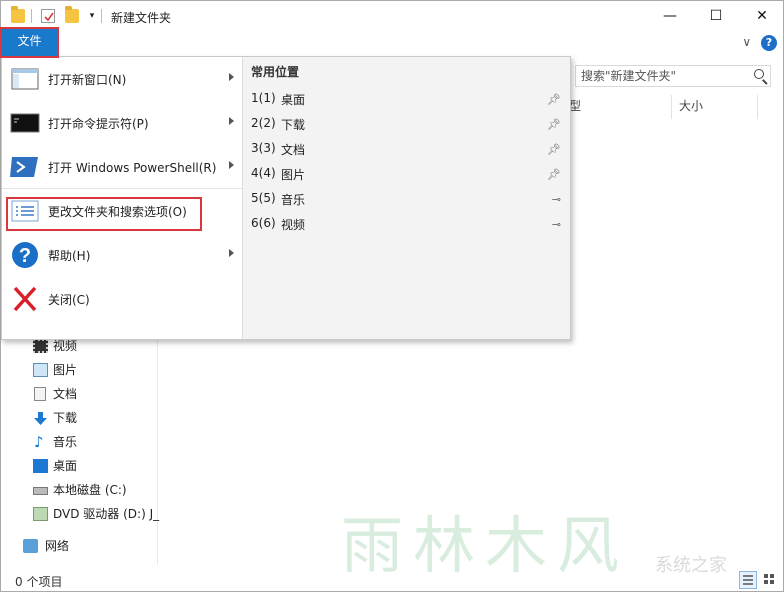 This screenshot has width=784, height=592. I want to click on new-folder-icon, so click(72, 14).